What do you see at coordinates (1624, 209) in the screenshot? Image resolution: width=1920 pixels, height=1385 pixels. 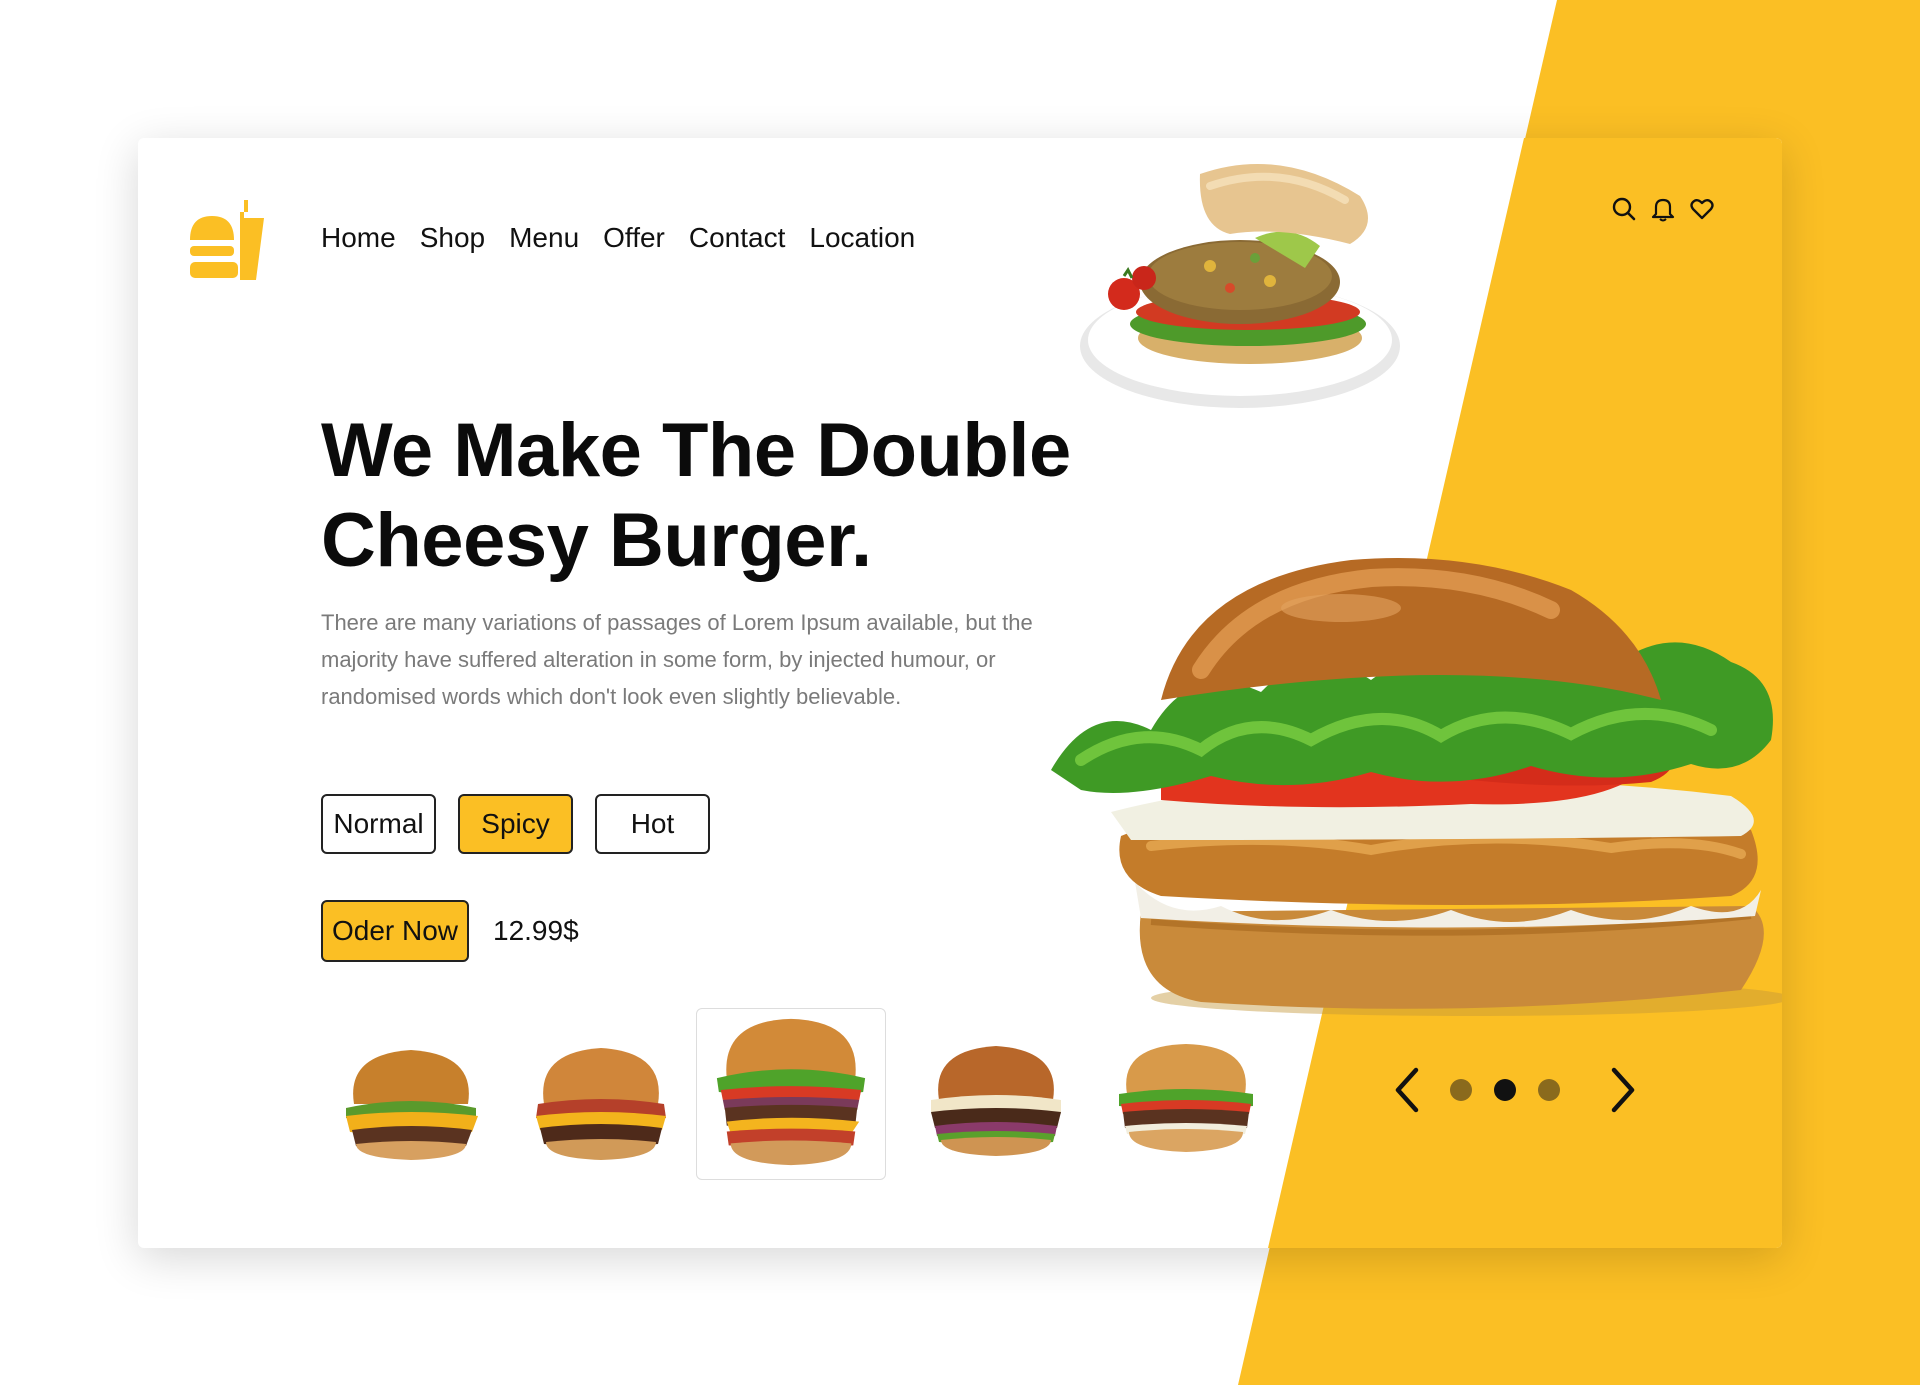 I see `search-icon` at bounding box center [1624, 209].